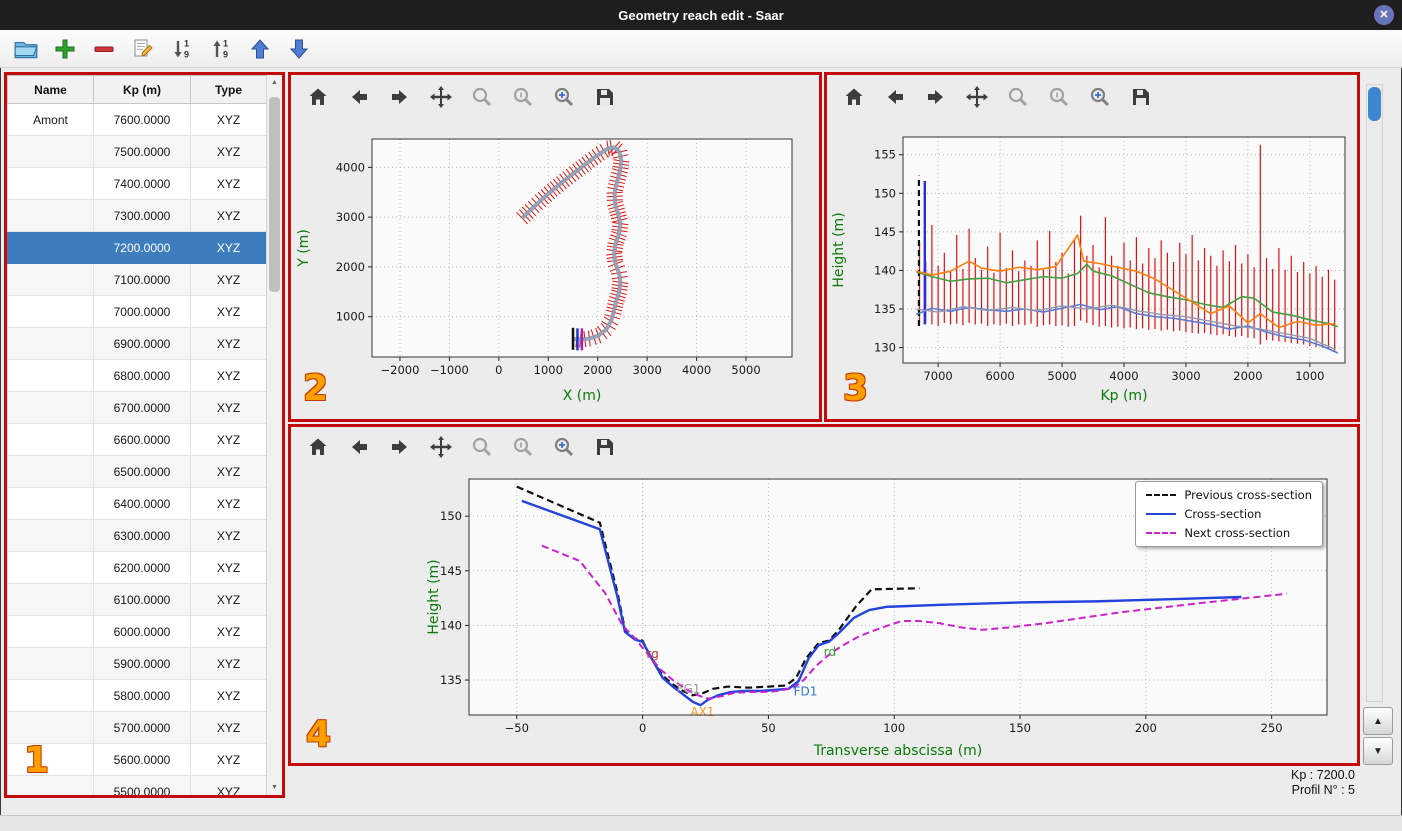  What do you see at coordinates (50, 89) in the screenshot?
I see `col-header-name: Name` at bounding box center [50, 89].